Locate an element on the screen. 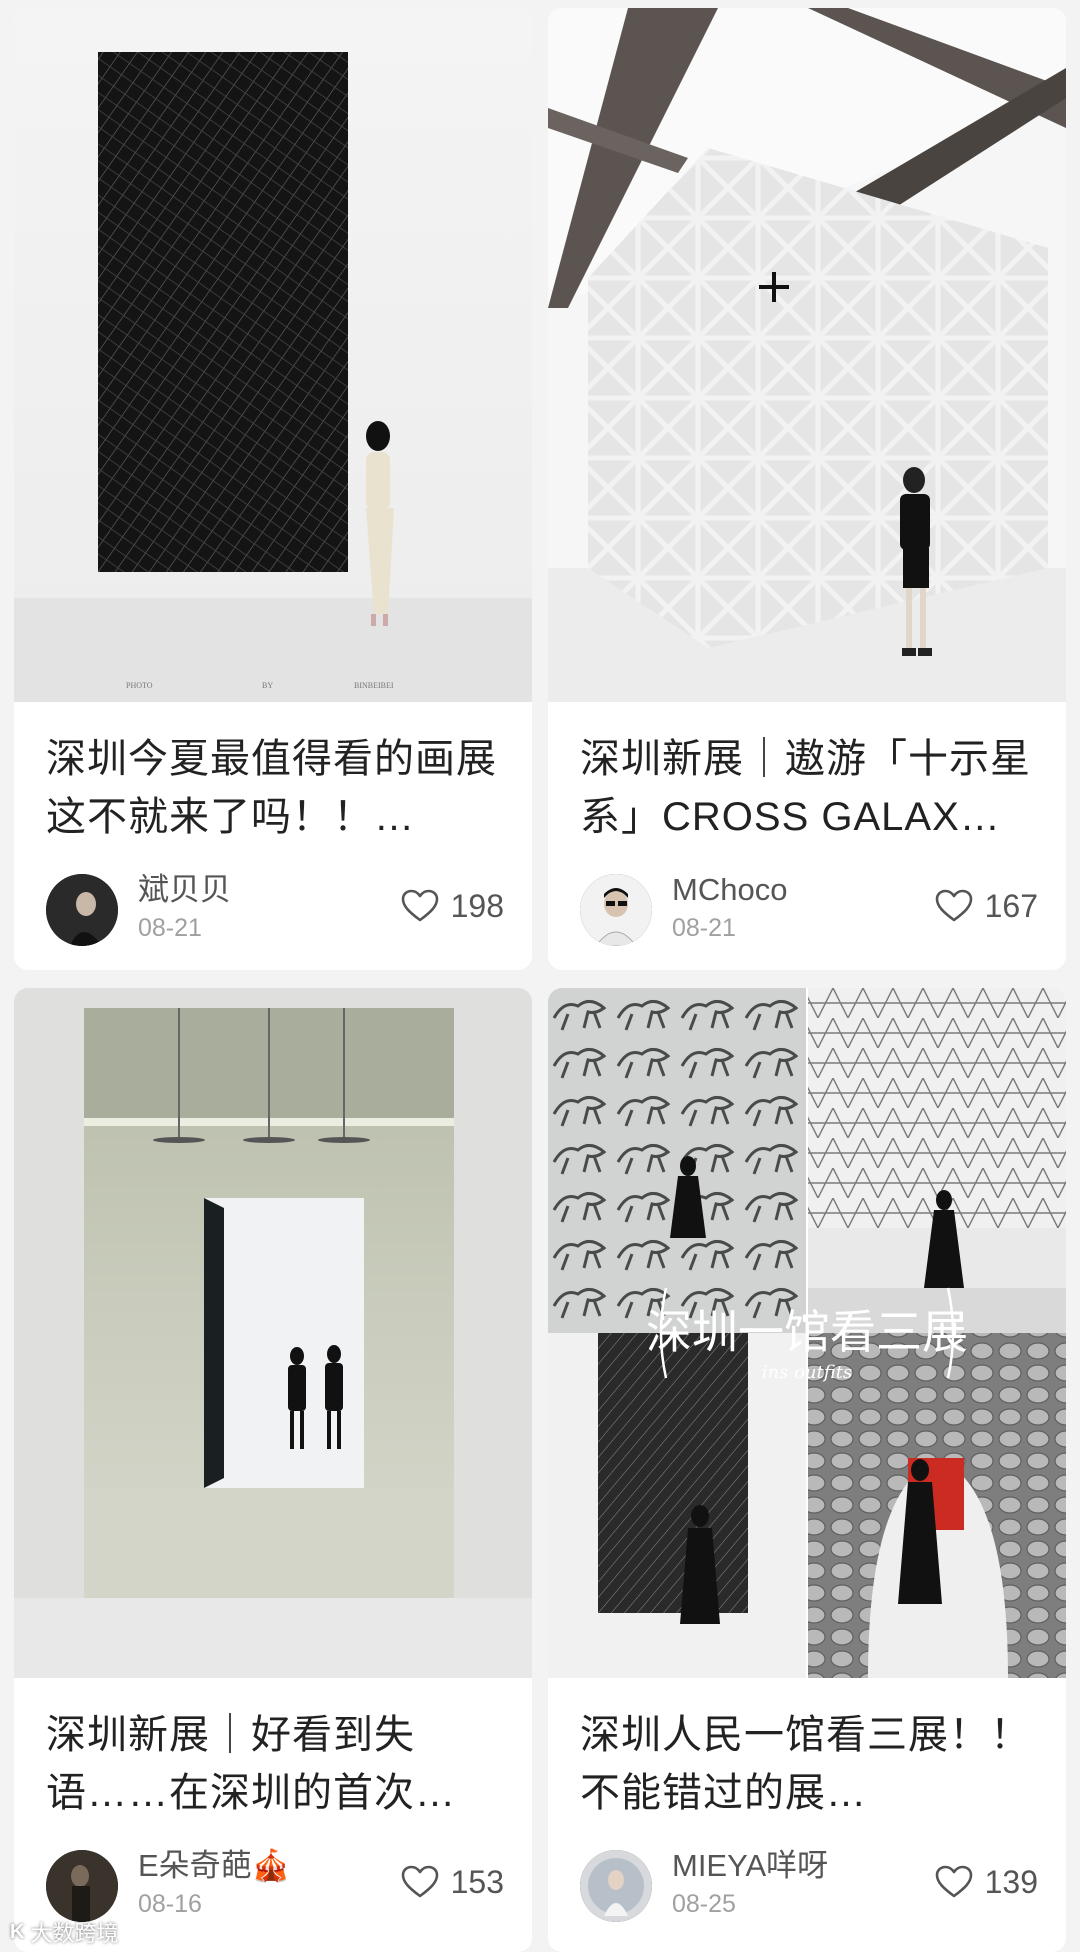  cover-overlay-title: 深圳一馆看三展 is located at coordinates (807, 1332).